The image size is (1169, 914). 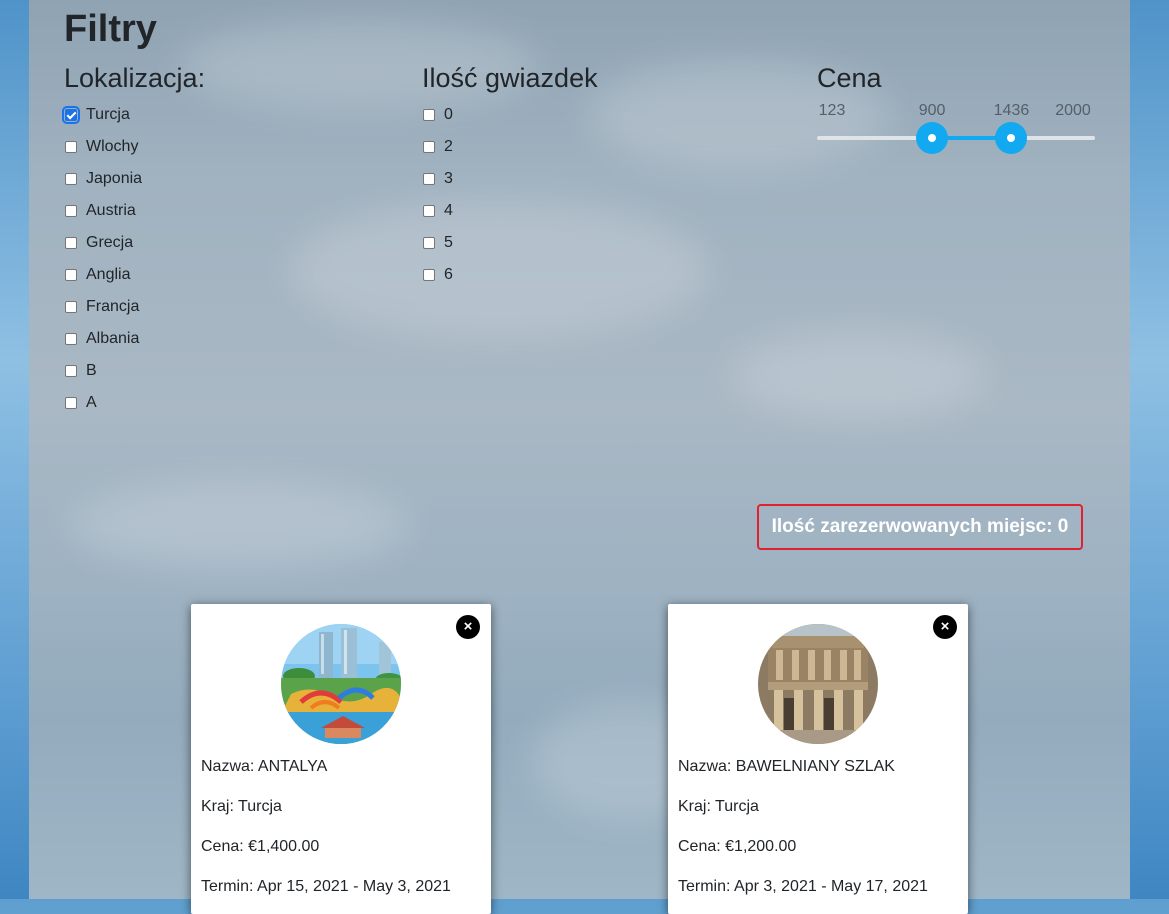 What do you see at coordinates (110, 29) in the screenshot?
I see `filters-title: Filtry` at bounding box center [110, 29].